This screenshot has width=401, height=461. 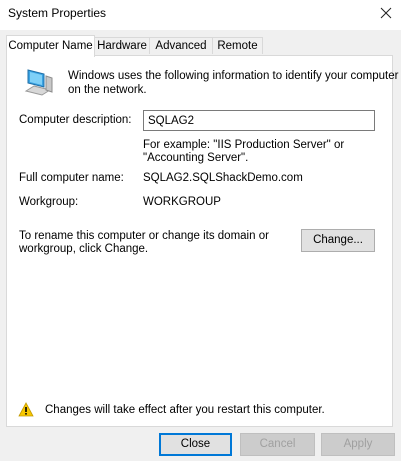 I want to click on cancel-button: Cancel, so click(x=277, y=444).